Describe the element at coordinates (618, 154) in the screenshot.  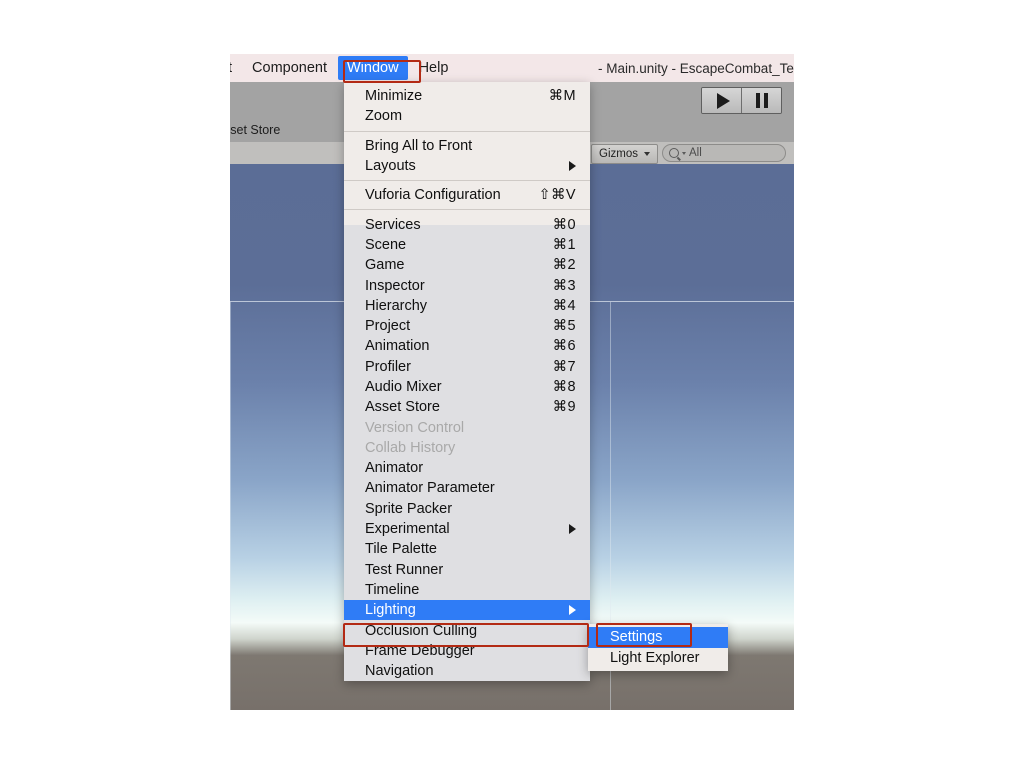
I see `gizmos-label: Gizmos` at that location.